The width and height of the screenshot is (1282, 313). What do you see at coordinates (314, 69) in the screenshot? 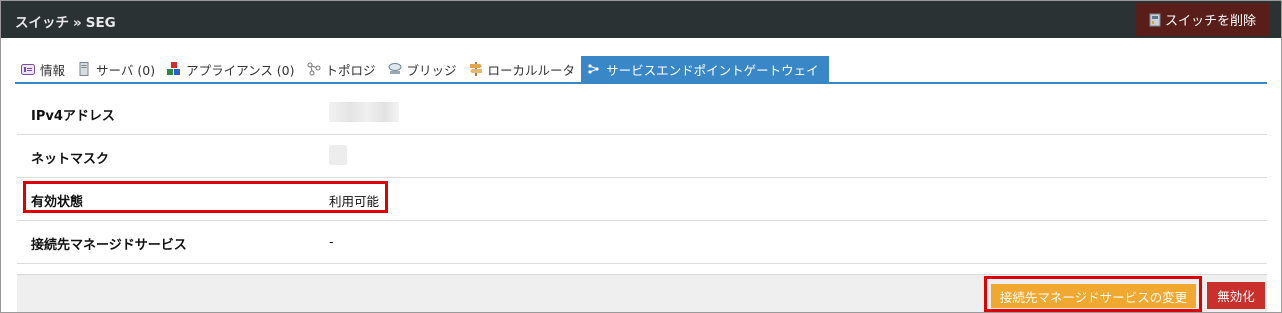
I see `topology-icon` at bounding box center [314, 69].